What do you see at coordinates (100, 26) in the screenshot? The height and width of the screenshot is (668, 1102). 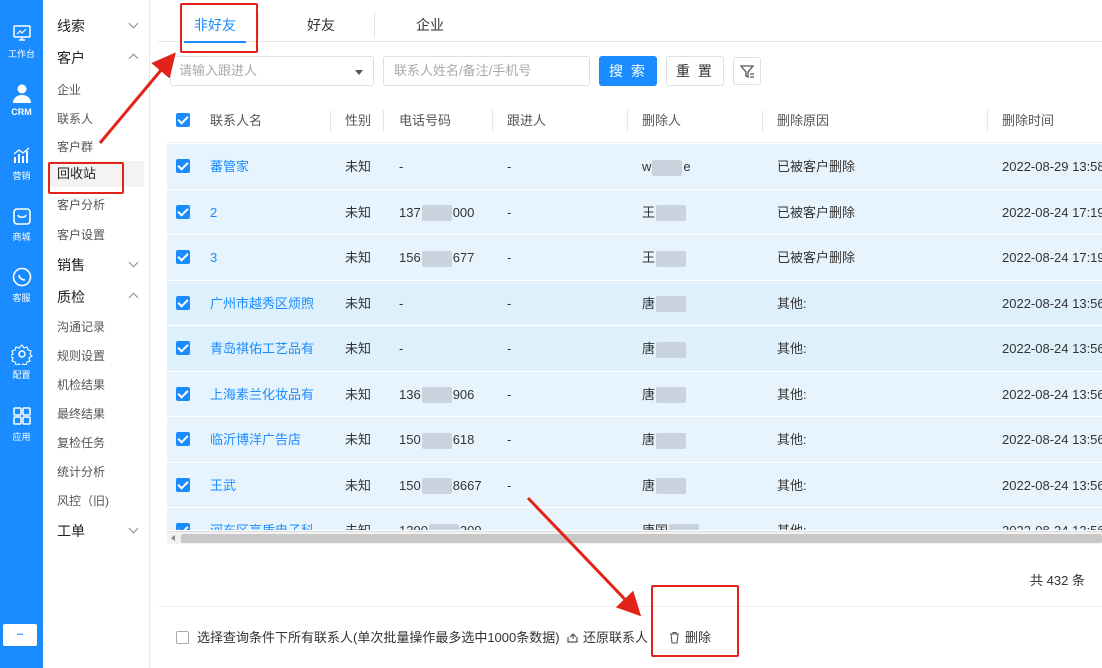 I see `sidebar-group-leads: 线索` at bounding box center [100, 26].